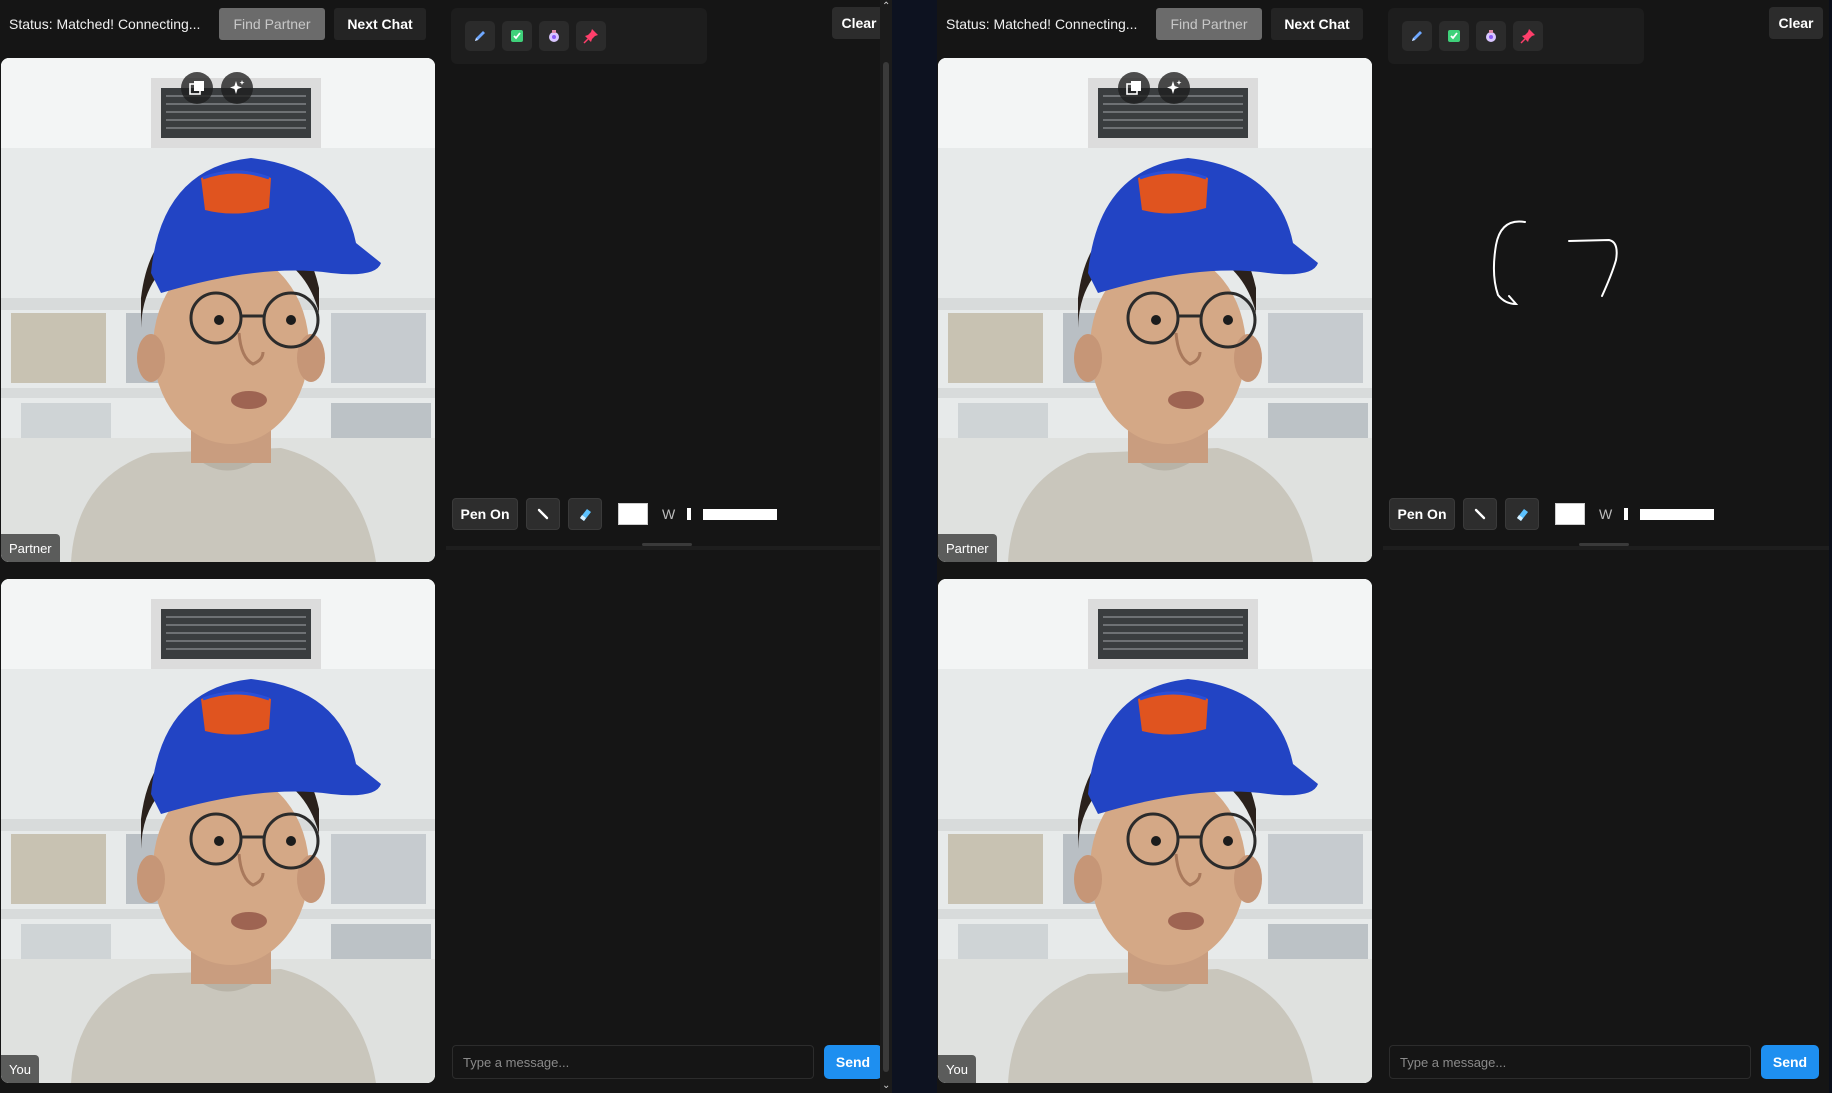  Describe the element at coordinates (1555, 263) in the screenshot. I see `hand-drawn-strokes` at that location.